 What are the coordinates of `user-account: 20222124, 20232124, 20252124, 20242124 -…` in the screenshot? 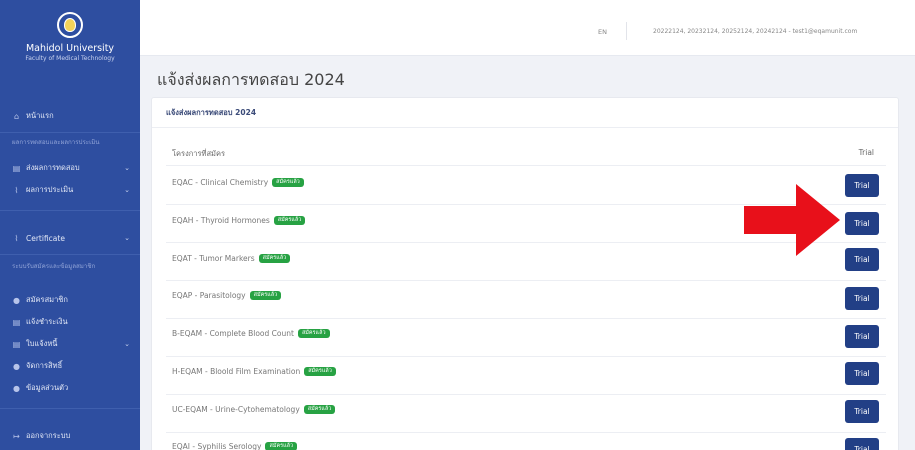 It's located at (755, 31).